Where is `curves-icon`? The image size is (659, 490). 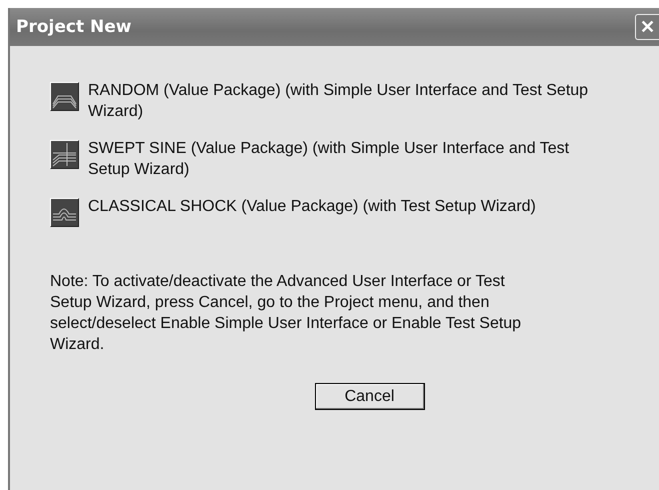
curves-icon is located at coordinates (64, 102).